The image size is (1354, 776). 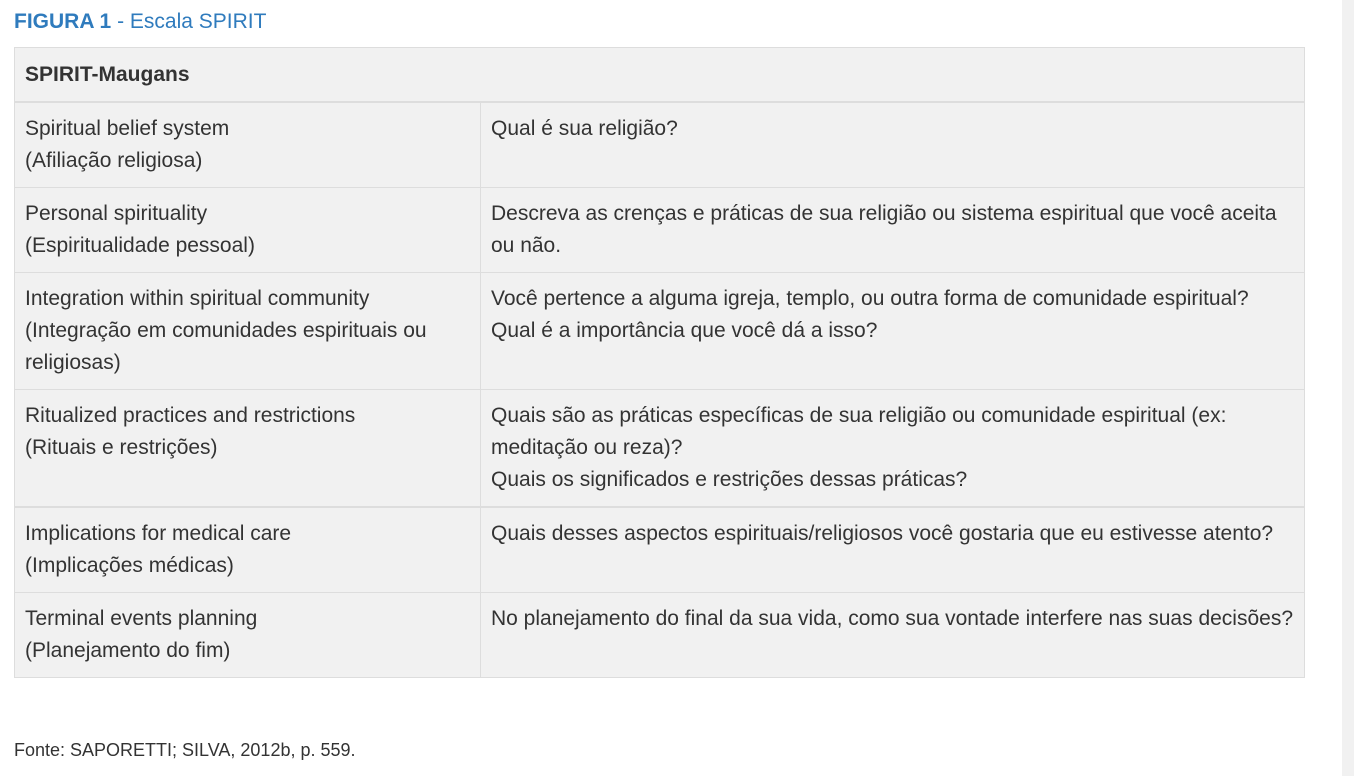 I want to click on table-header: SPIRIT-Maugans, so click(x=659, y=75).